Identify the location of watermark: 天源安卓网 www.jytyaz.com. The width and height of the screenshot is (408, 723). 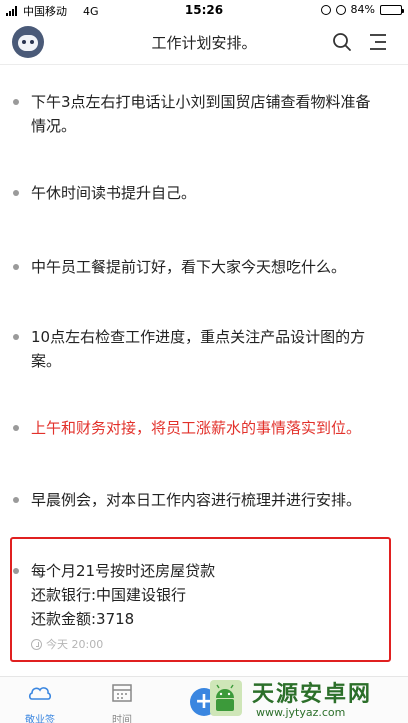
(304, 696).